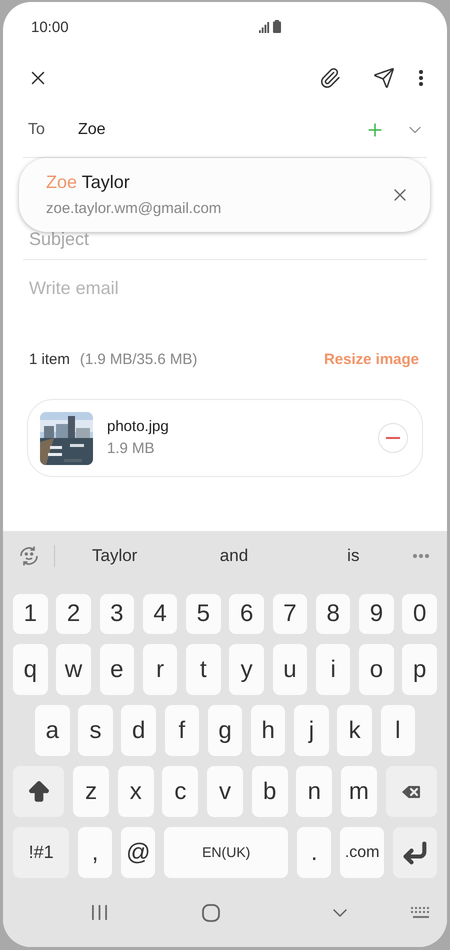 This screenshot has height=950, width=450. I want to click on enter-icon, so click(414, 852).